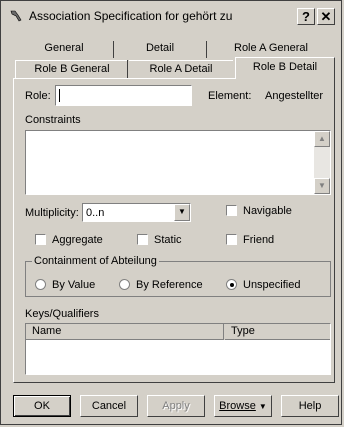 The image size is (344, 427). Describe the element at coordinates (123, 95) in the screenshot. I see `role-input` at that location.